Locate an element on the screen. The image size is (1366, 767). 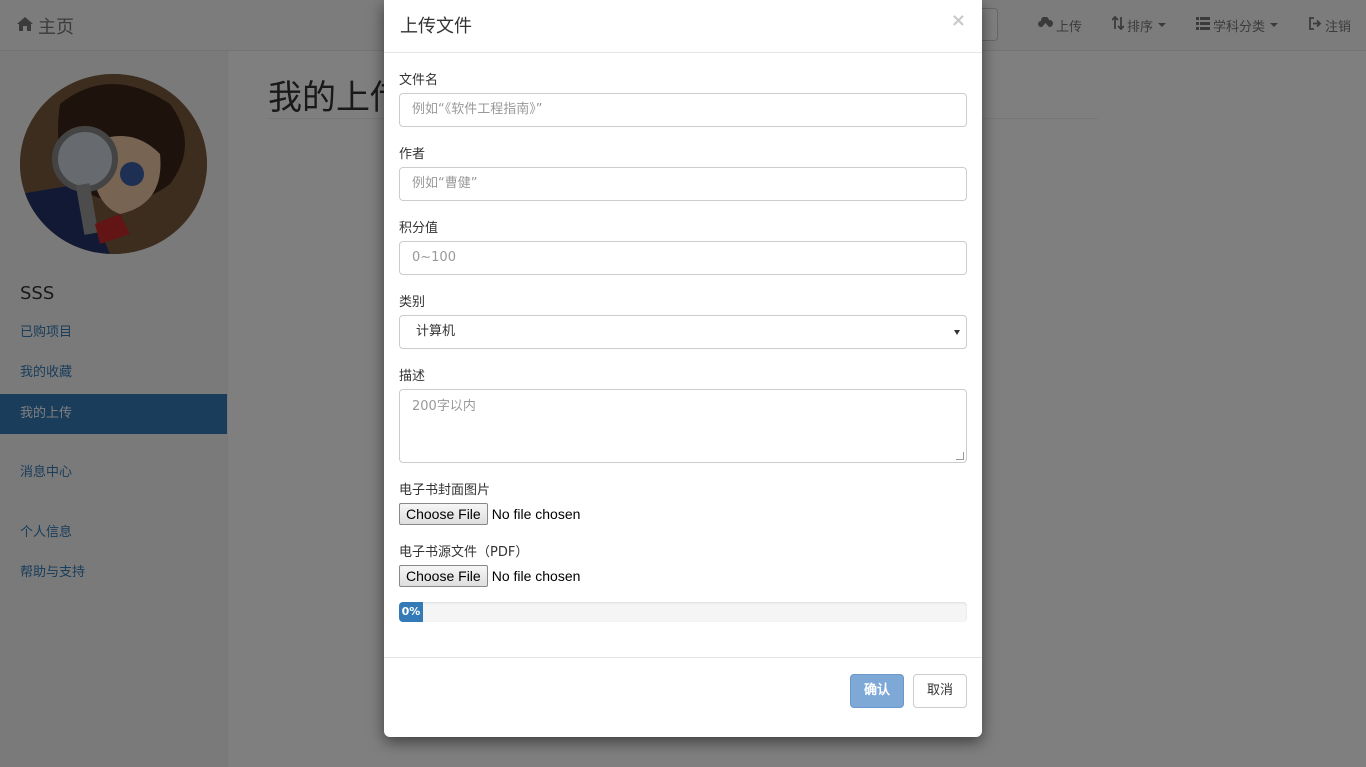
description-textarea: 200字以内 is located at coordinates (683, 426).